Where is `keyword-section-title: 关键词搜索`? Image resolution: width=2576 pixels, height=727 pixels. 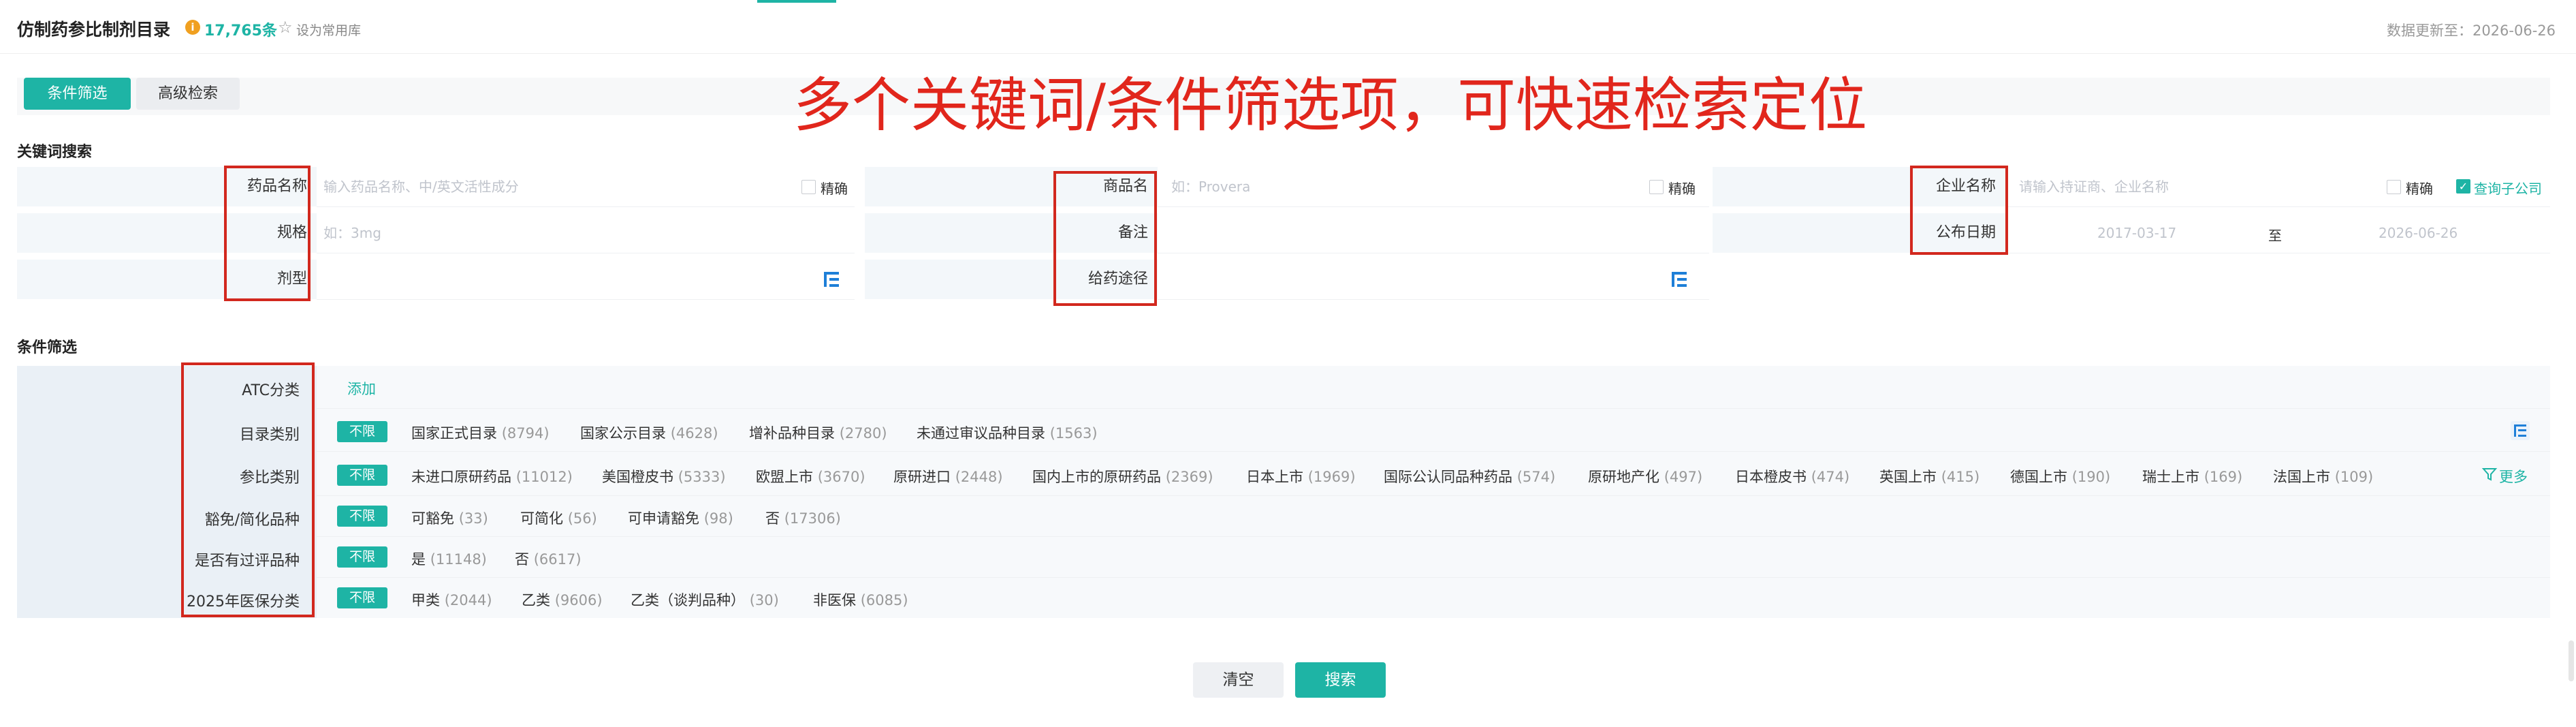
keyword-section-title: 关键词搜索 is located at coordinates (55, 153).